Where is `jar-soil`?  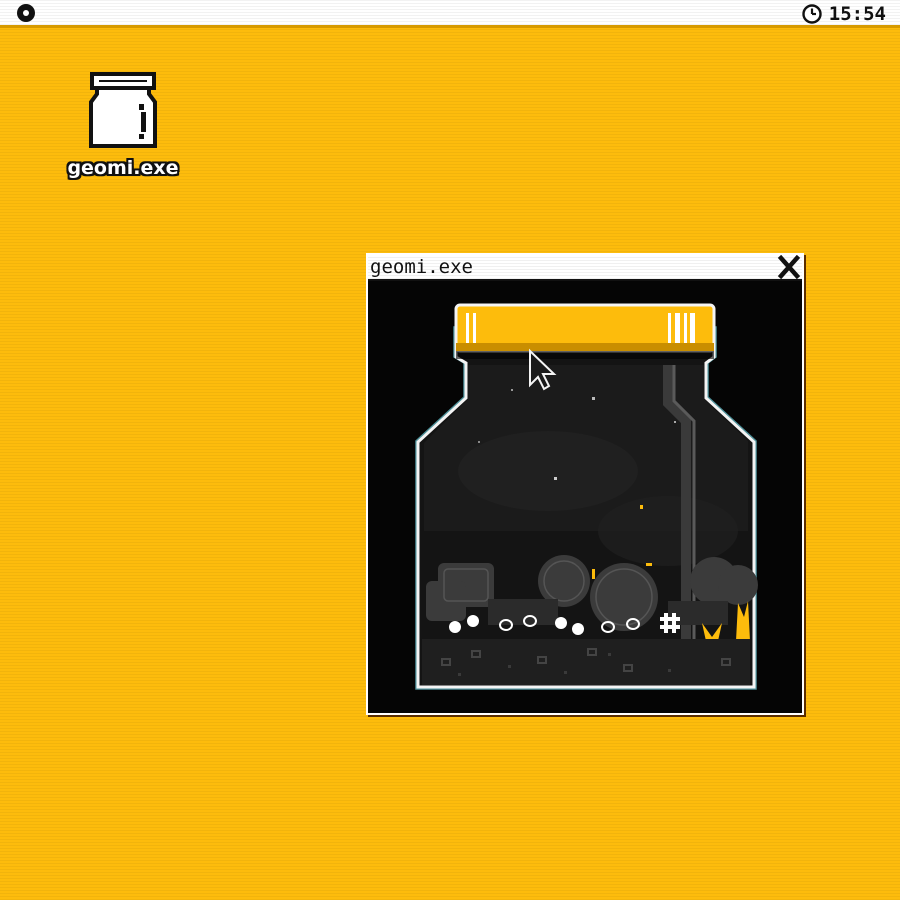
jar-soil is located at coordinates (586, 662).